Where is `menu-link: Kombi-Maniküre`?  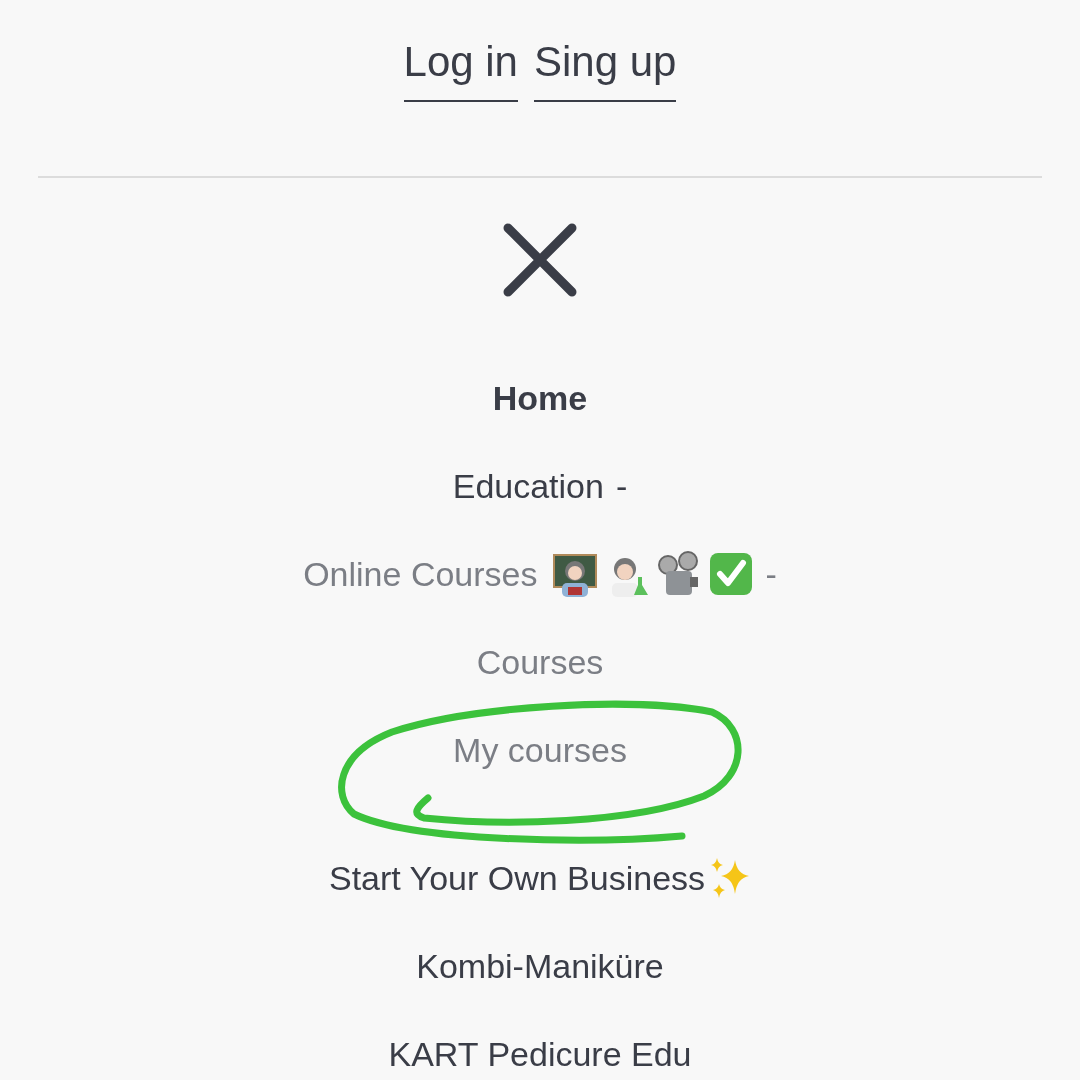 menu-link: Kombi-Maniküre is located at coordinates (540, 966).